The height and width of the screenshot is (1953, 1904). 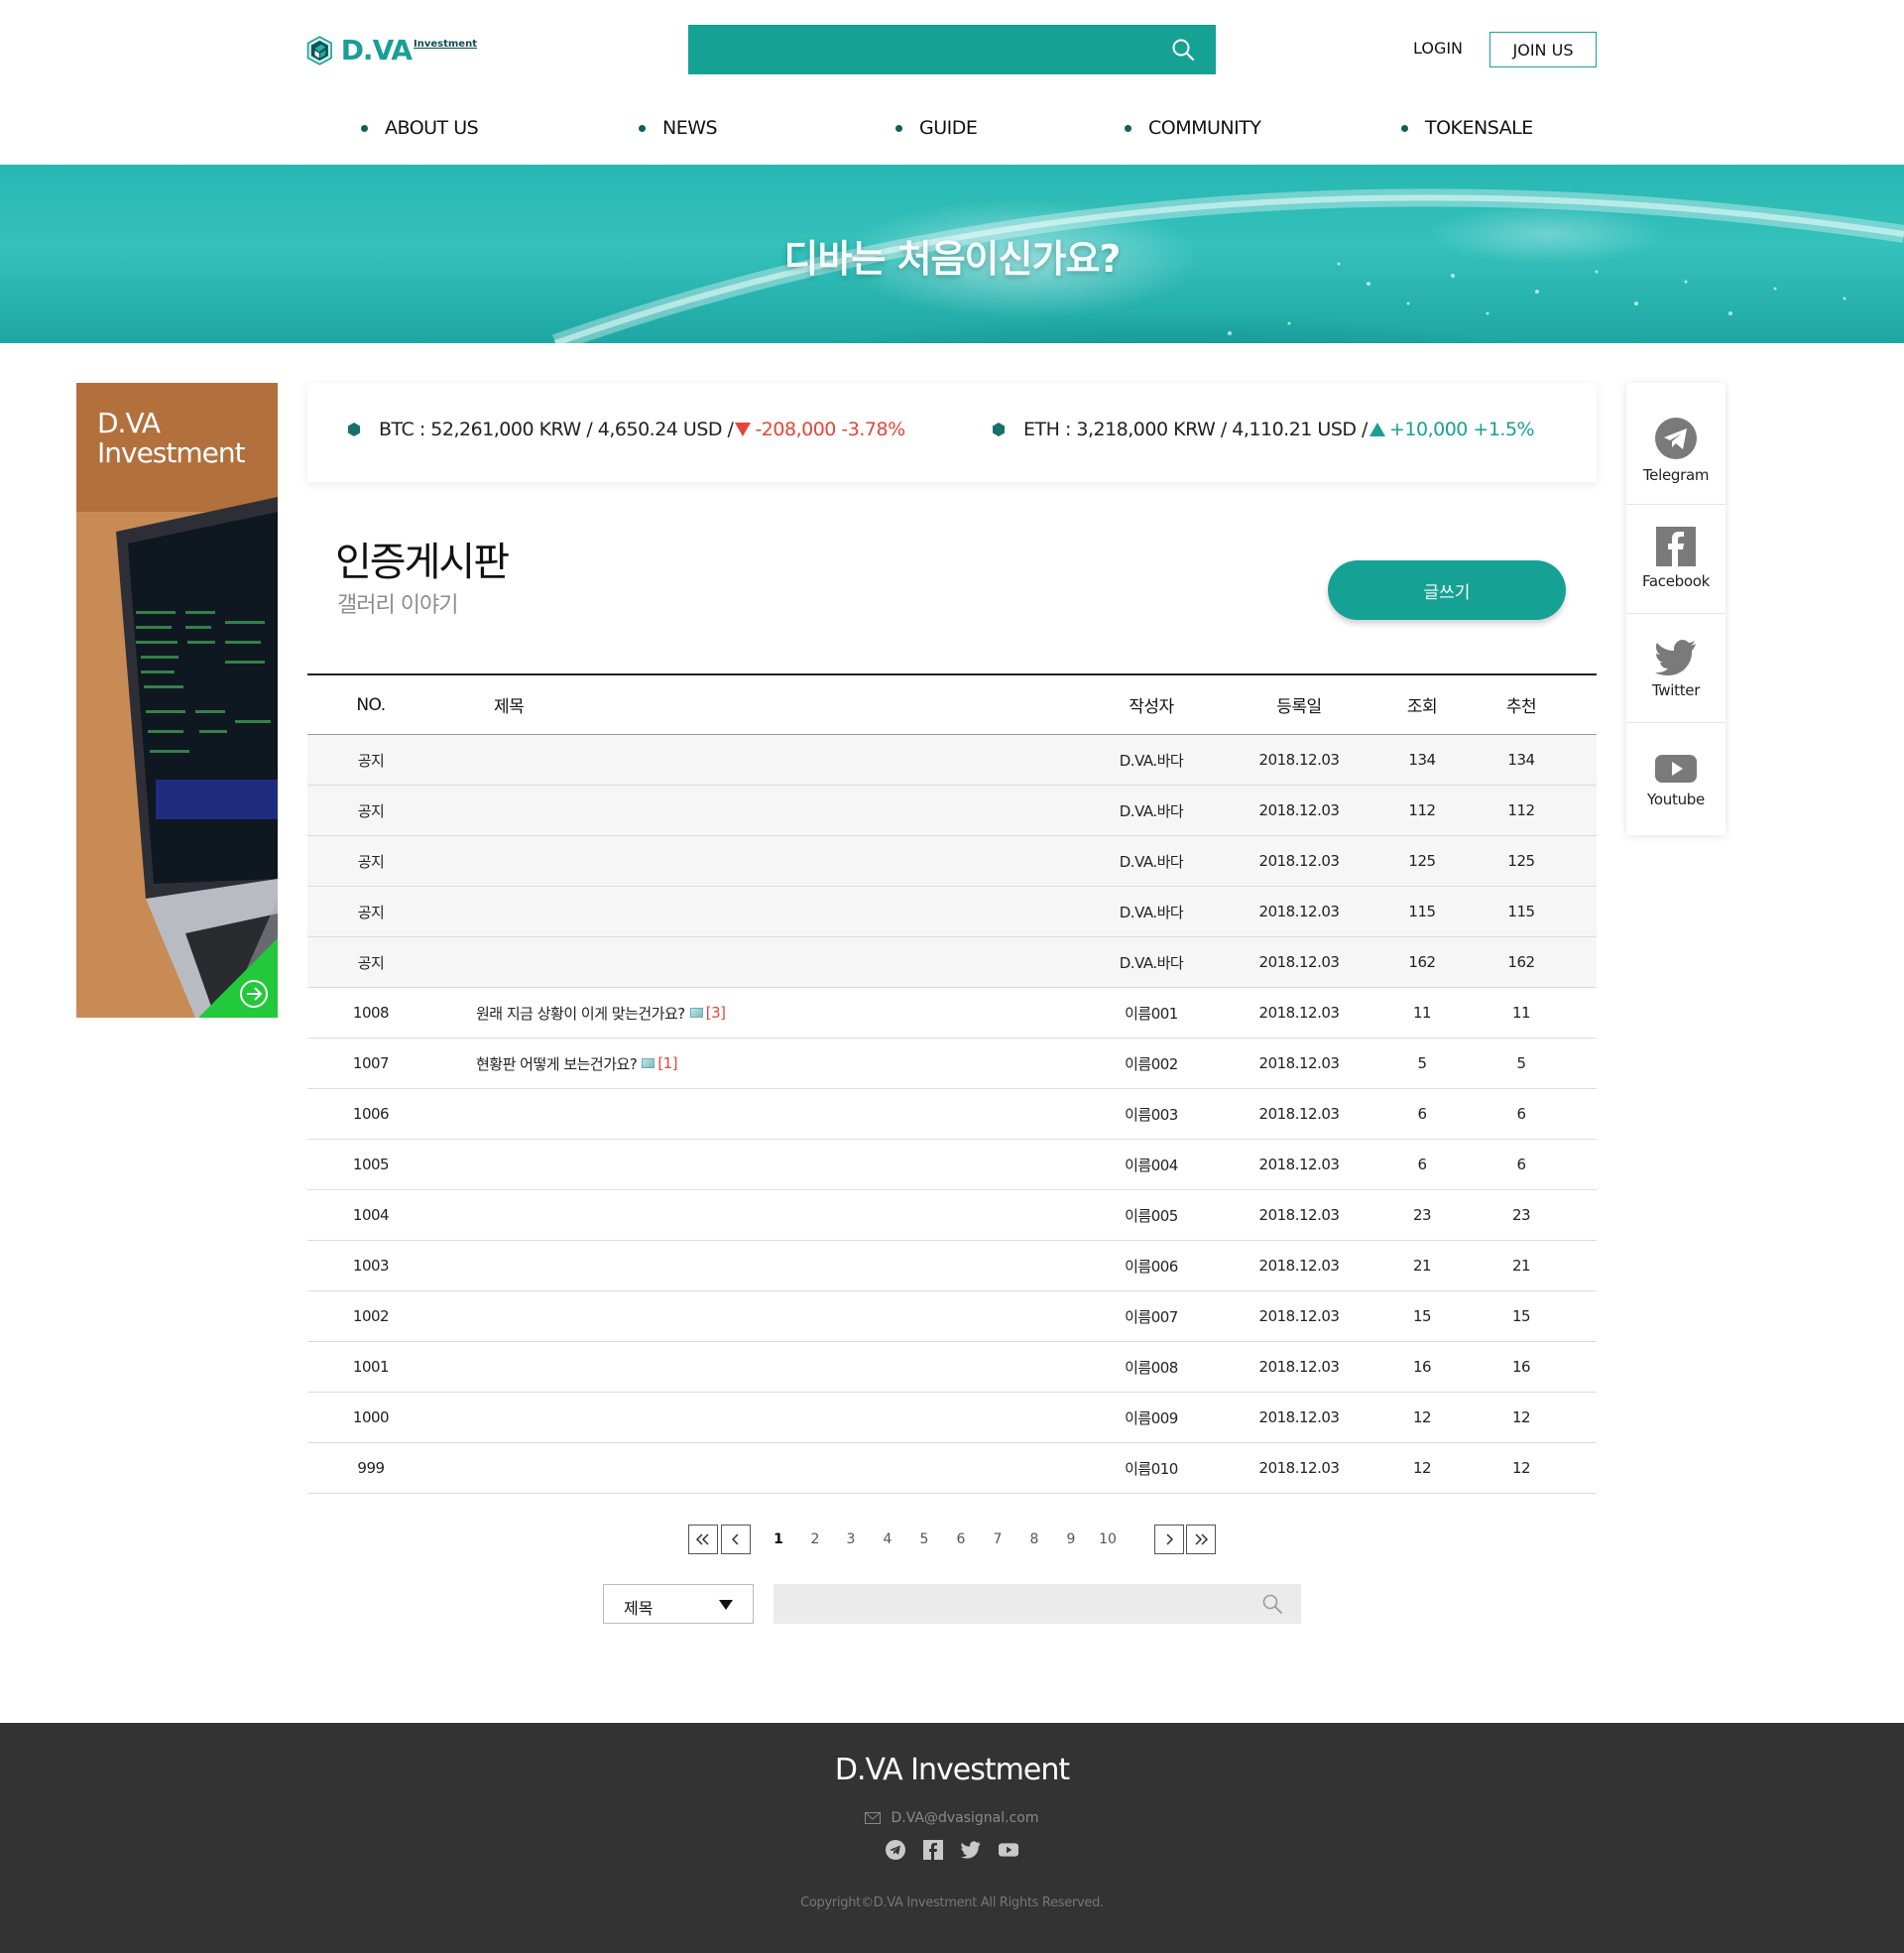 I want to click on post-title-link: 현황판 어떻게 보는건가요?, so click(x=557, y=1063).